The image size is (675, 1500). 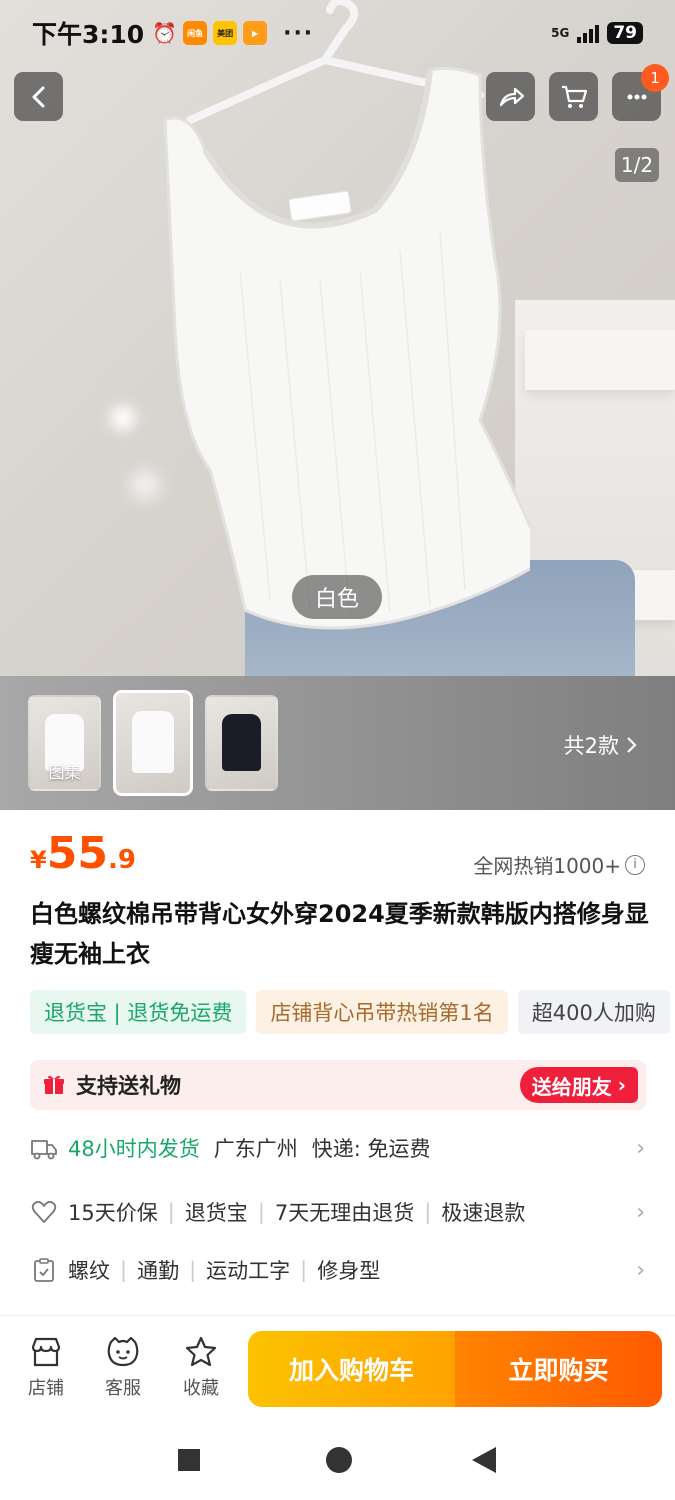 What do you see at coordinates (640, 92) in the screenshot?
I see `more-button: 1` at bounding box center [640, 92].